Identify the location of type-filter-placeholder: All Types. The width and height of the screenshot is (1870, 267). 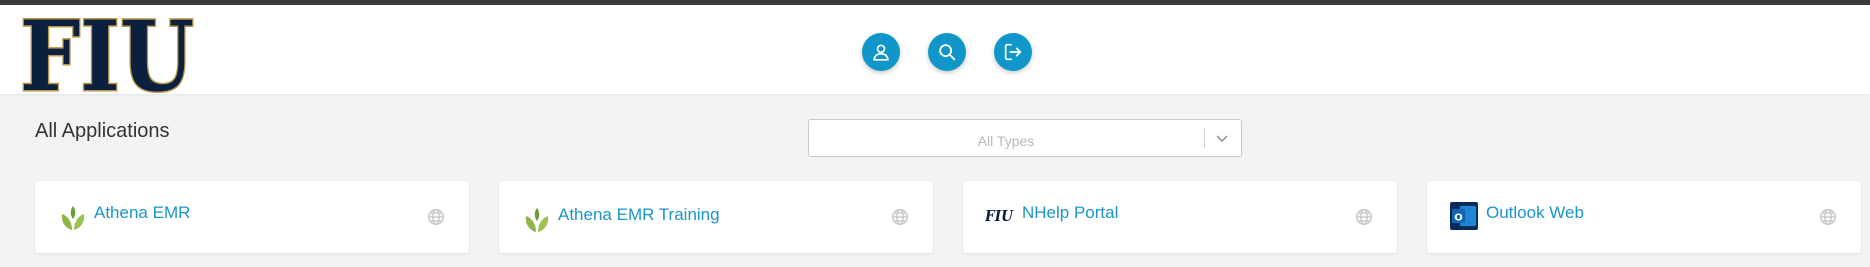
(1006, 141).